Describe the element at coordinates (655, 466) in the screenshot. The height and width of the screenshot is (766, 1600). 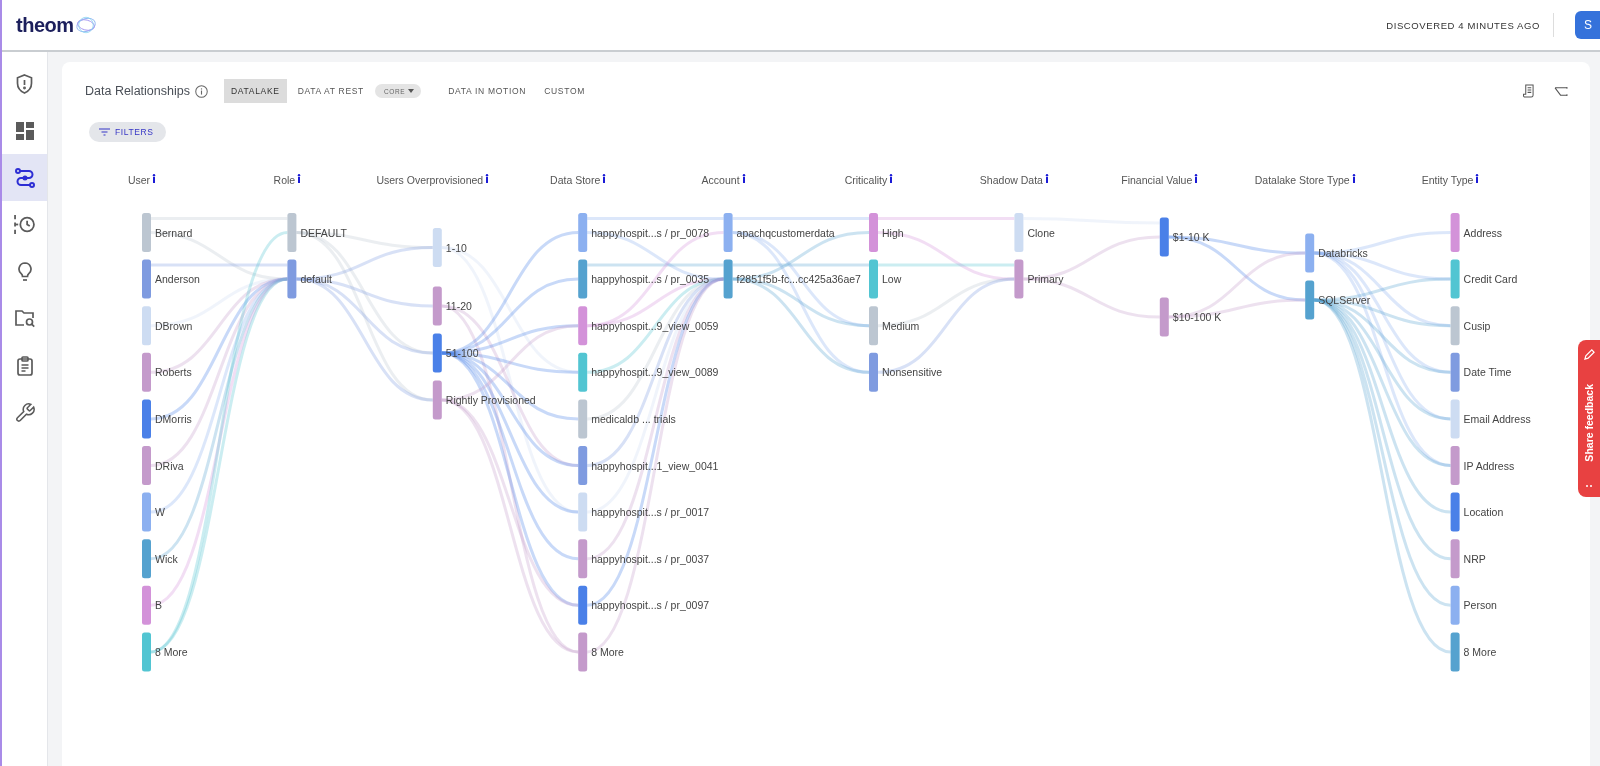
I see `node-label: happyhospit...1_view_0041` at that location.